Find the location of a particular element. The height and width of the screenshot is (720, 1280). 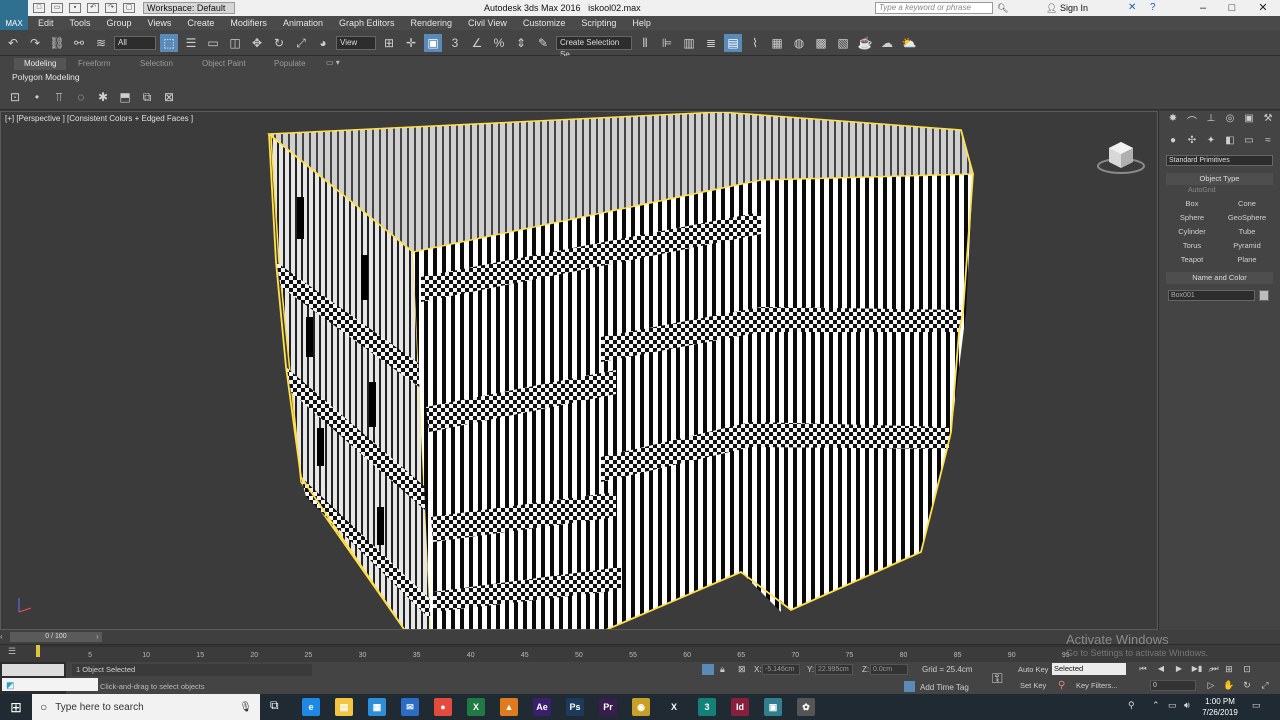

taskbar-app-icon: Ps is located at coordinates (575, 707).